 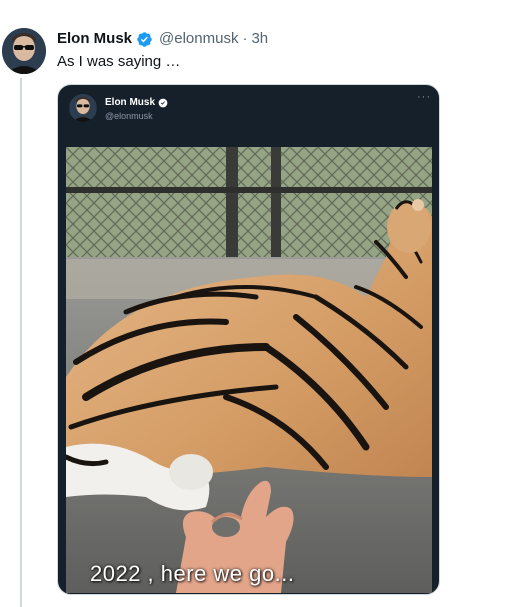 I want to click on embedded-author-name: Elon Musk, so click(x=136, y=102).